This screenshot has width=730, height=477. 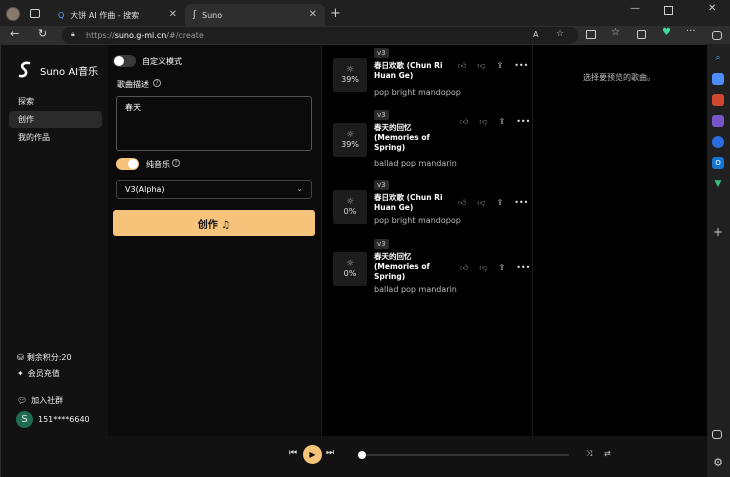 I want to click on credits: ⛁ 剩余积分:20, so click(x=44, y=357).